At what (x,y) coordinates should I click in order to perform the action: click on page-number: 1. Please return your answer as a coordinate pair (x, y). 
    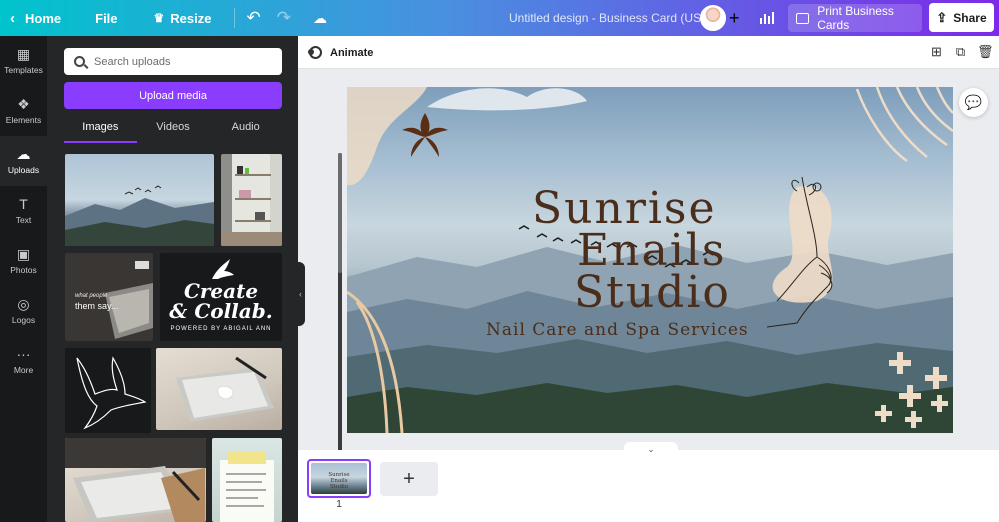
    Looking at the image, I should click on (339, 504).